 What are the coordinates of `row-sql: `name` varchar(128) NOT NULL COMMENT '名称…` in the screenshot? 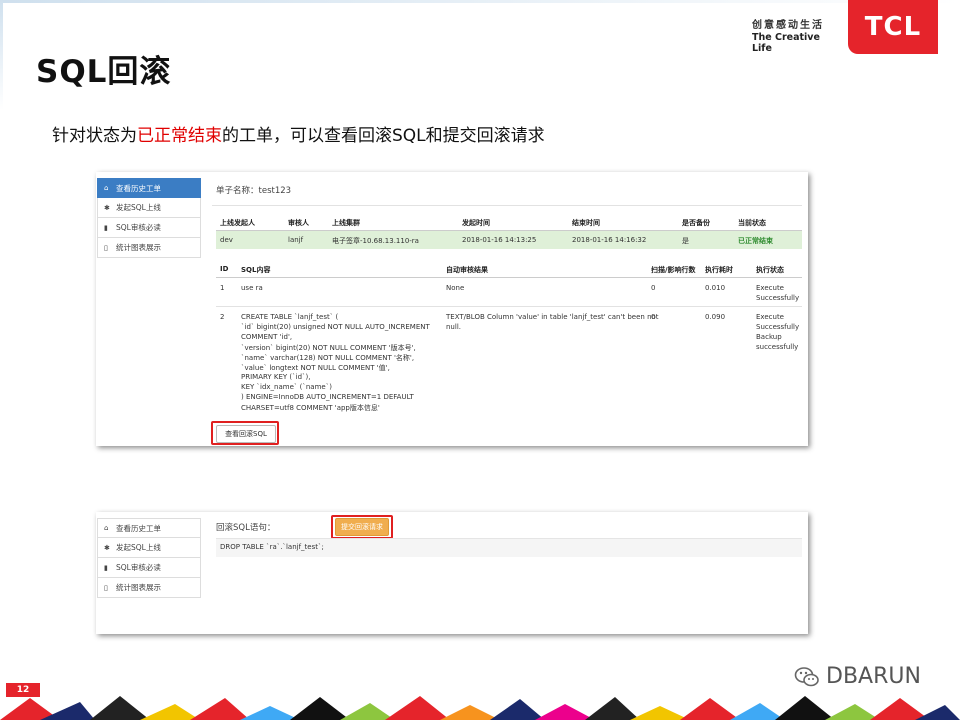 It's located at (328, 358).